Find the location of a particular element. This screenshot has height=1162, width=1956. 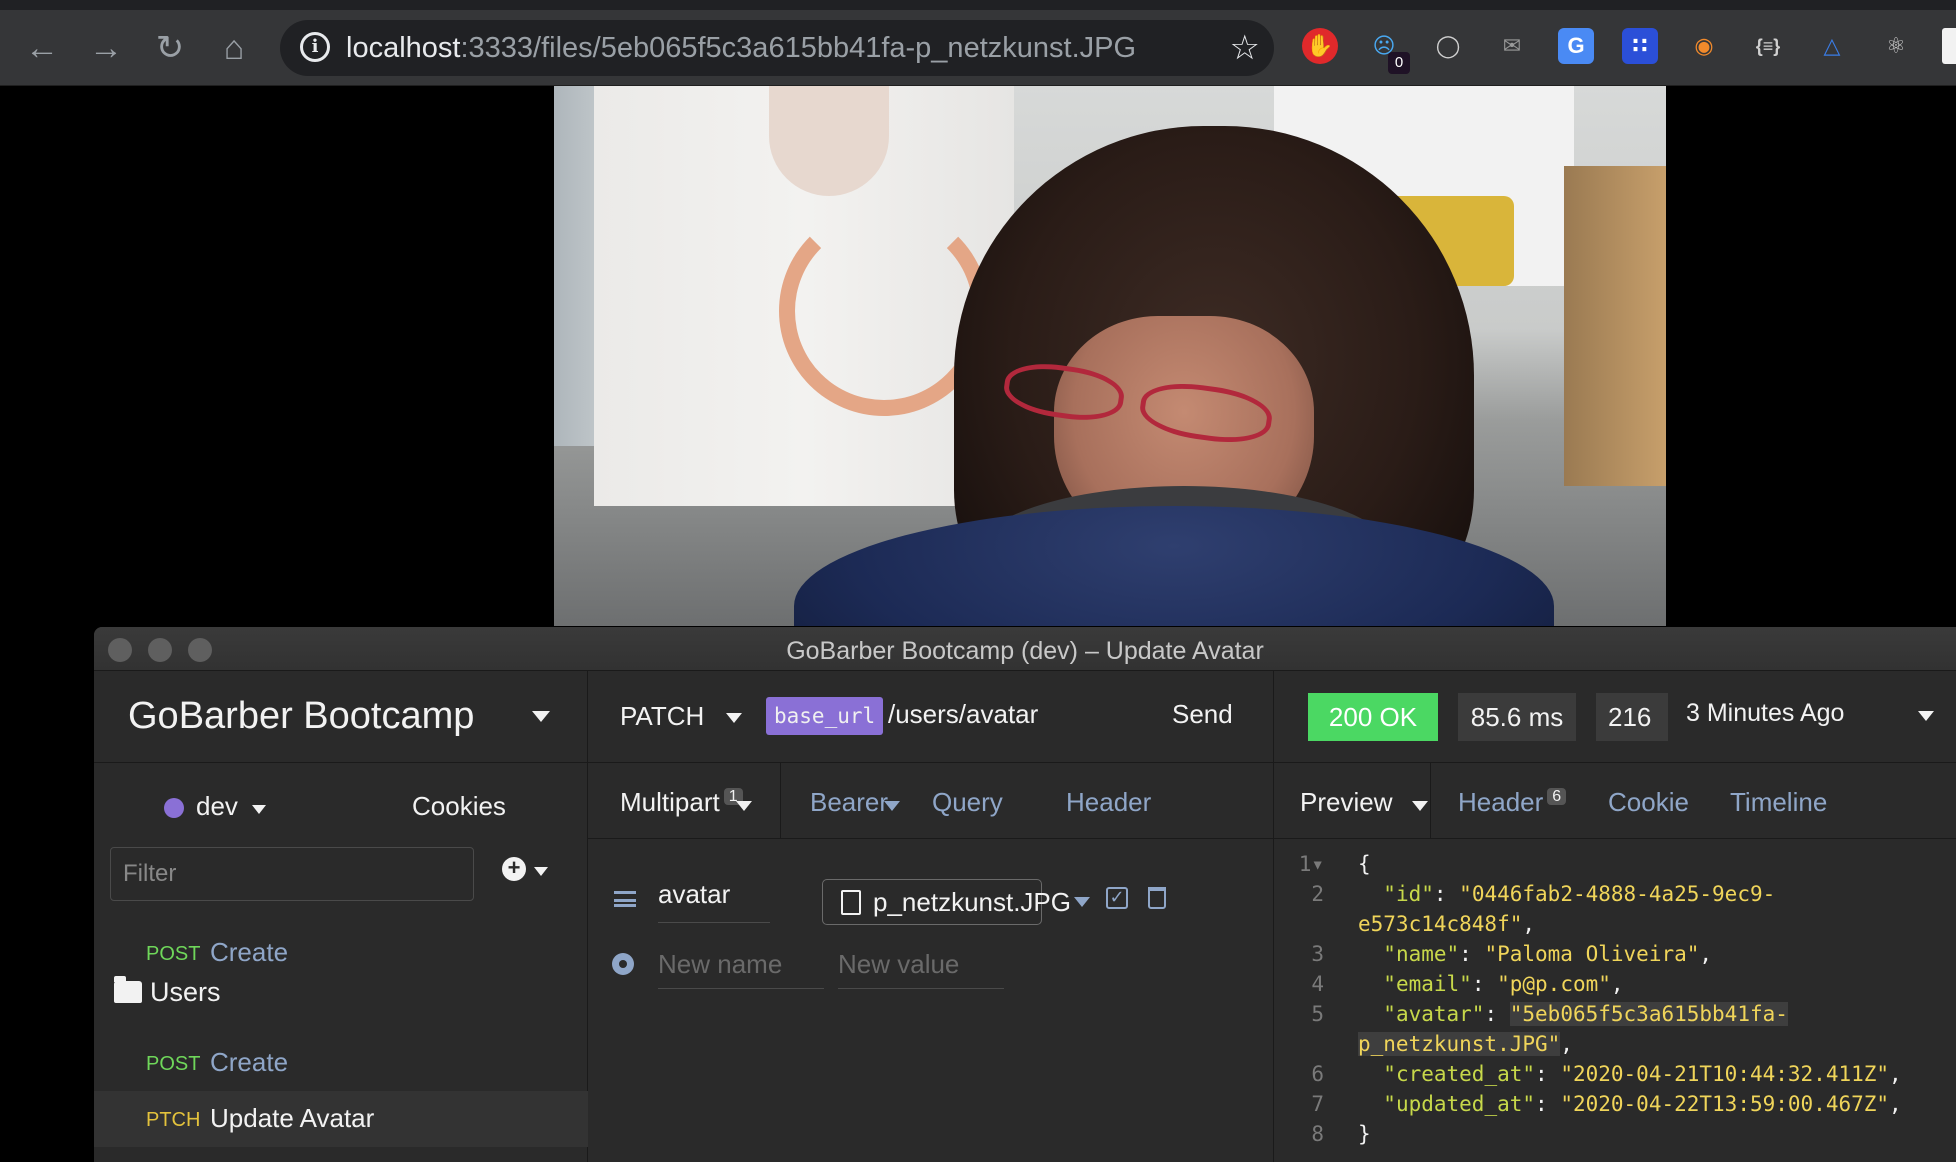

window-title: GoBarber Bootcamp (dev) – Update Avatar is located at coordinates (1025, 651).